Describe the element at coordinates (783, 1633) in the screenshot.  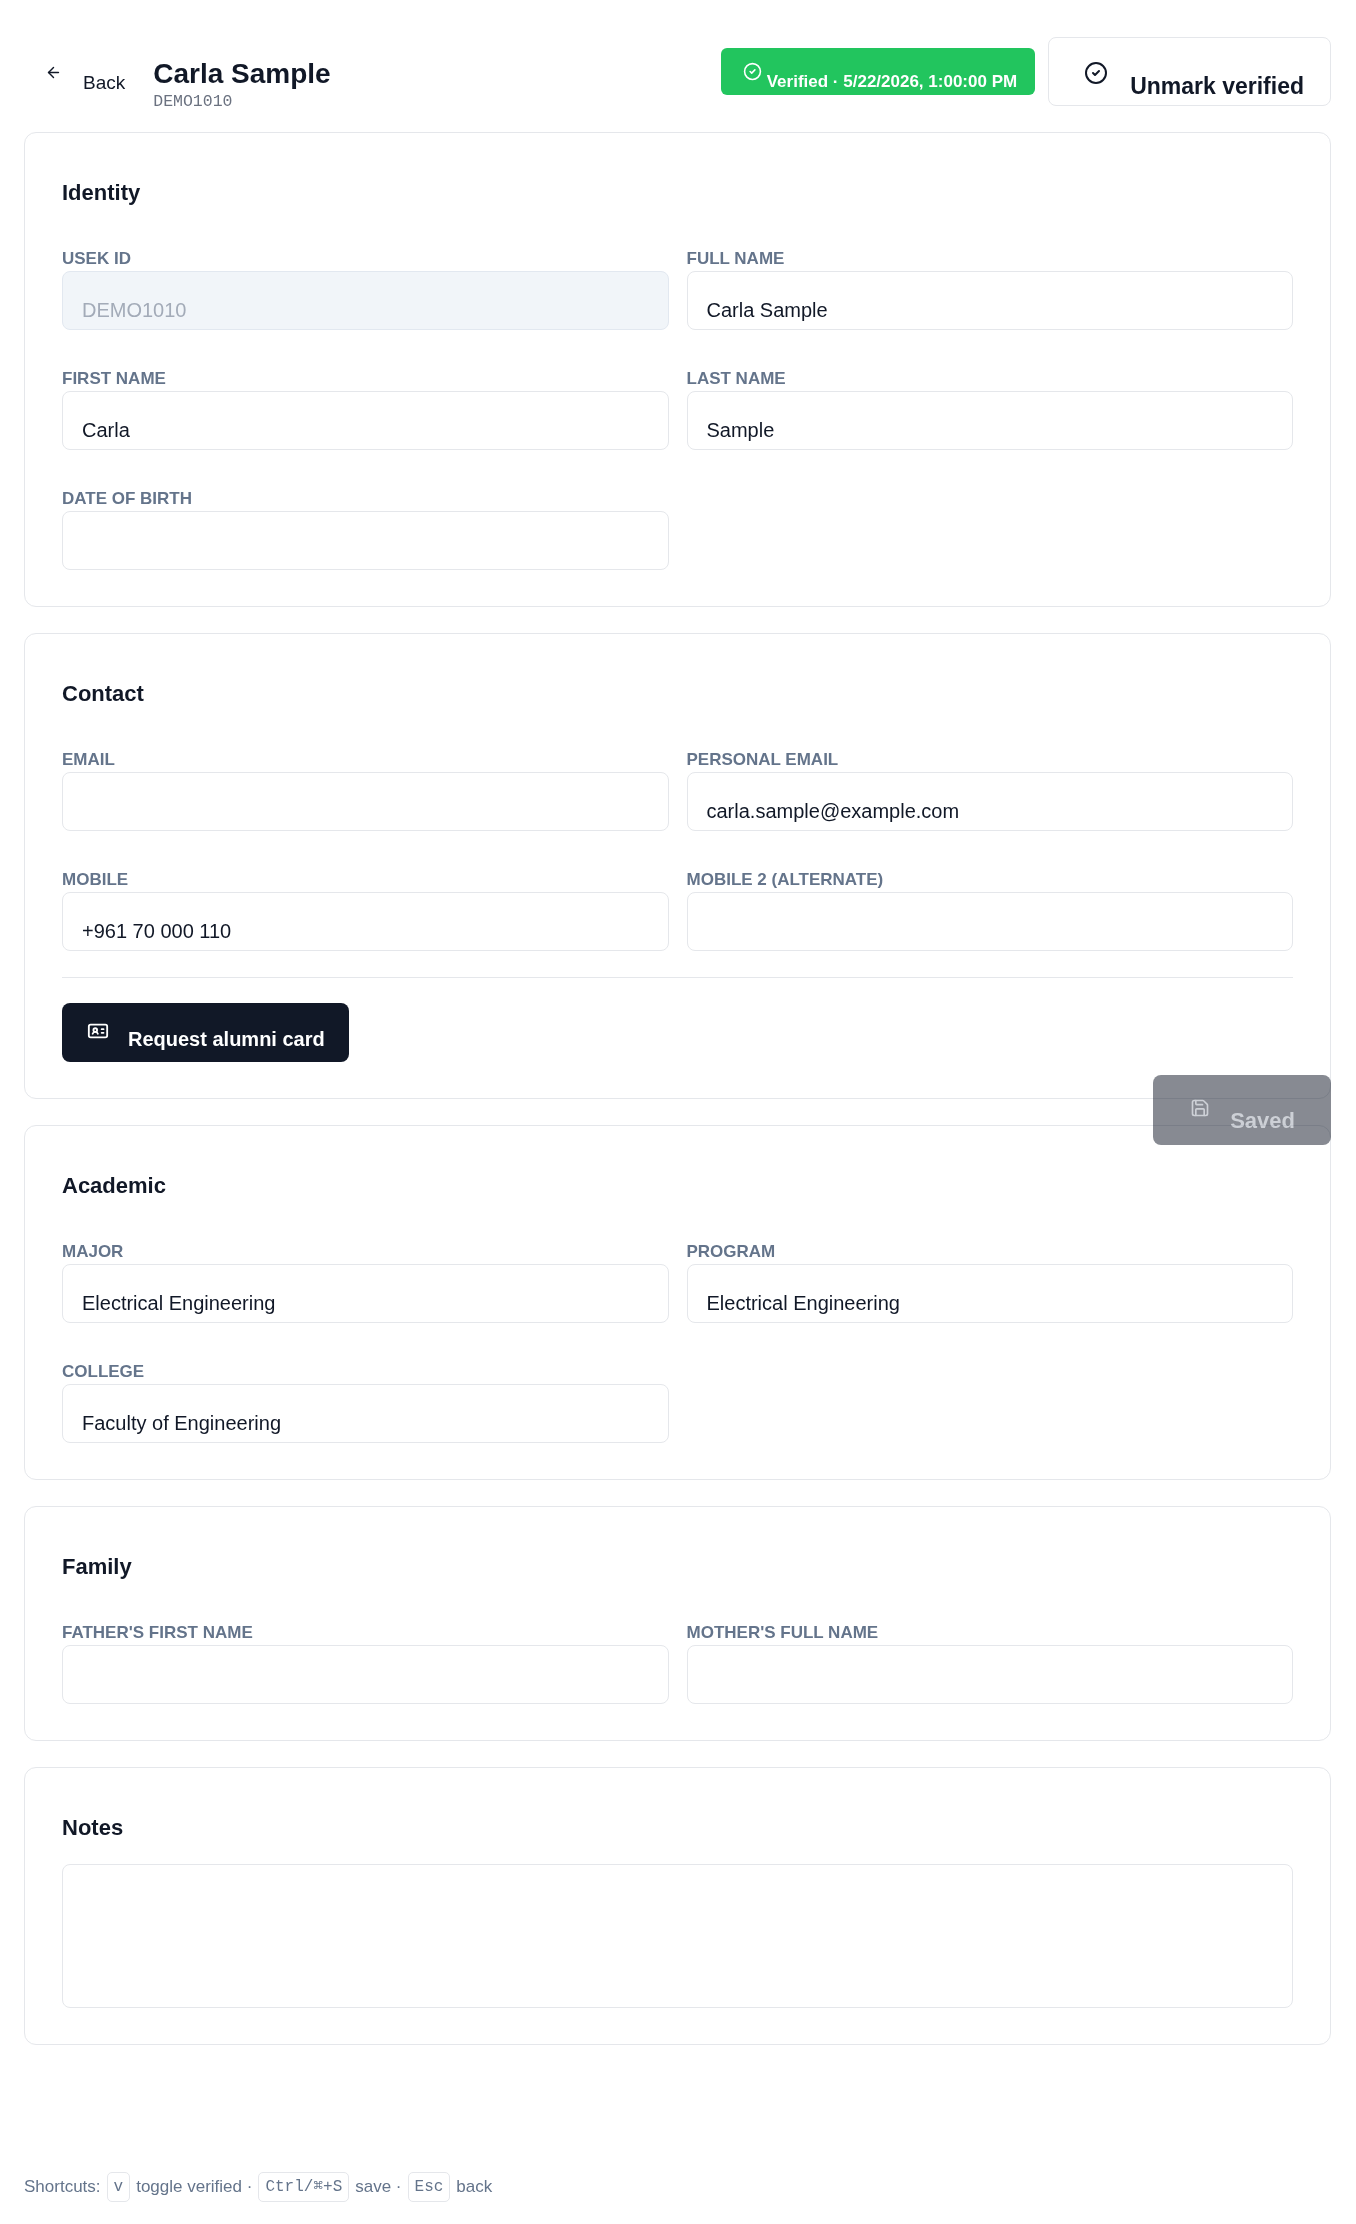
I see `field-label: MOTHER'S FULL NAME` at that location.